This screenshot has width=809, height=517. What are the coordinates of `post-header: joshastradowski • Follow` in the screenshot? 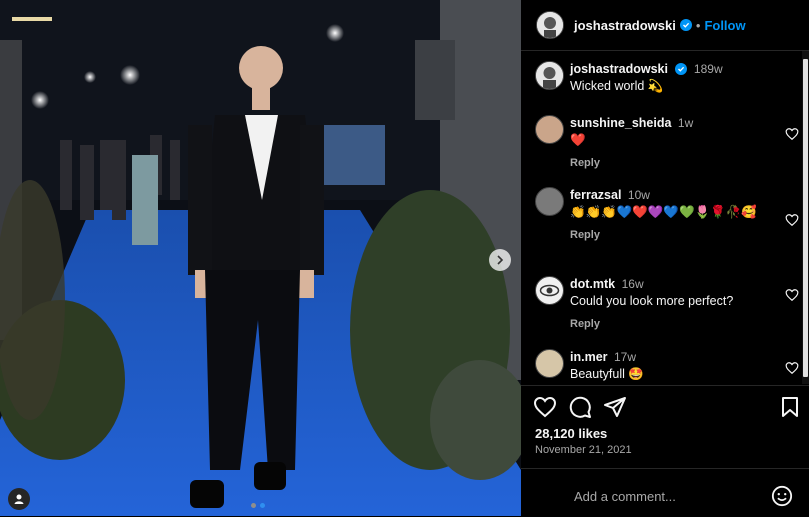 It's located at (665, 25).